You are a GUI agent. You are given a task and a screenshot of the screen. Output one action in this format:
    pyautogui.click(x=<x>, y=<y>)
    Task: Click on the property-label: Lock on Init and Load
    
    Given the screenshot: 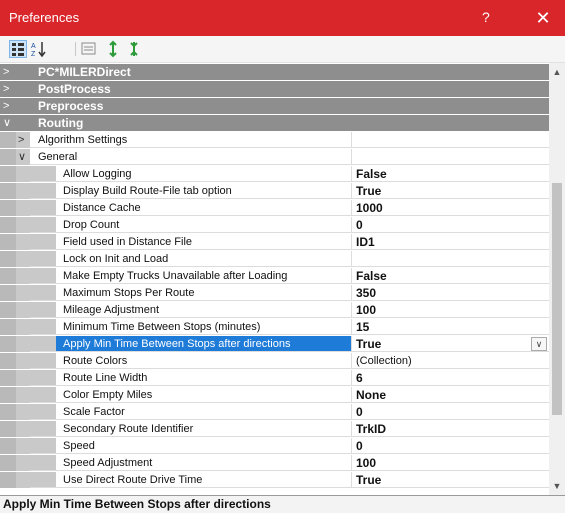 What is the action you would take?
    pyautogui.click(x=203, y=259)
    